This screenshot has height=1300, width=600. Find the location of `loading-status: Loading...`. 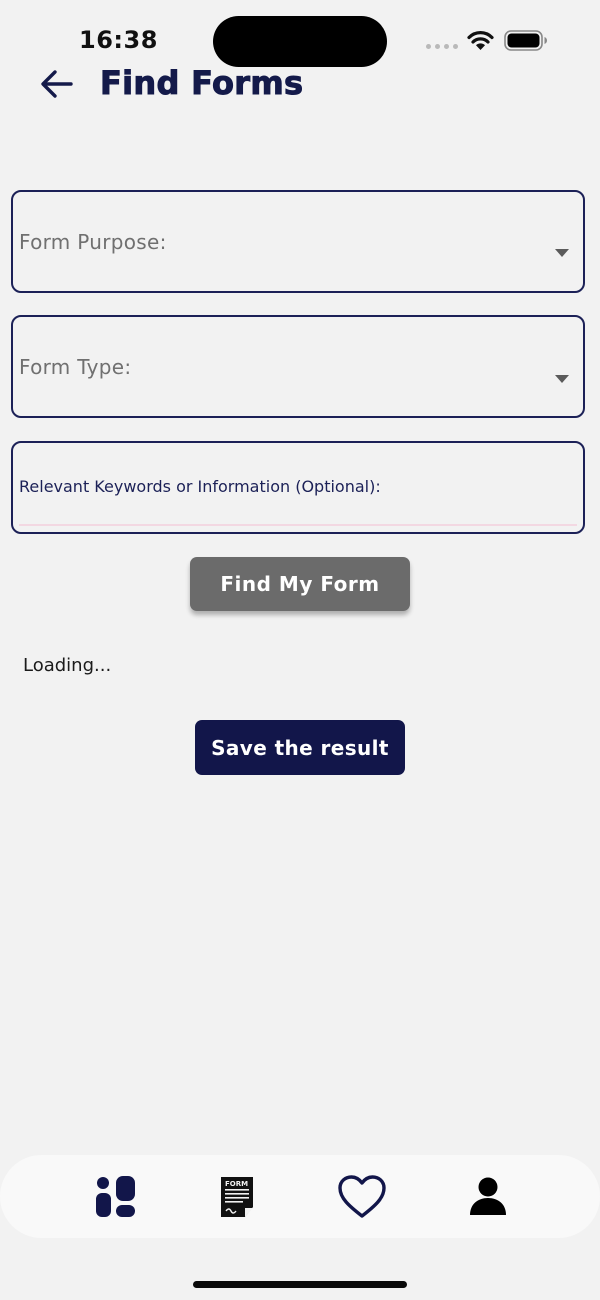

loading-status: Loading... is located at coordinates (67, 665).